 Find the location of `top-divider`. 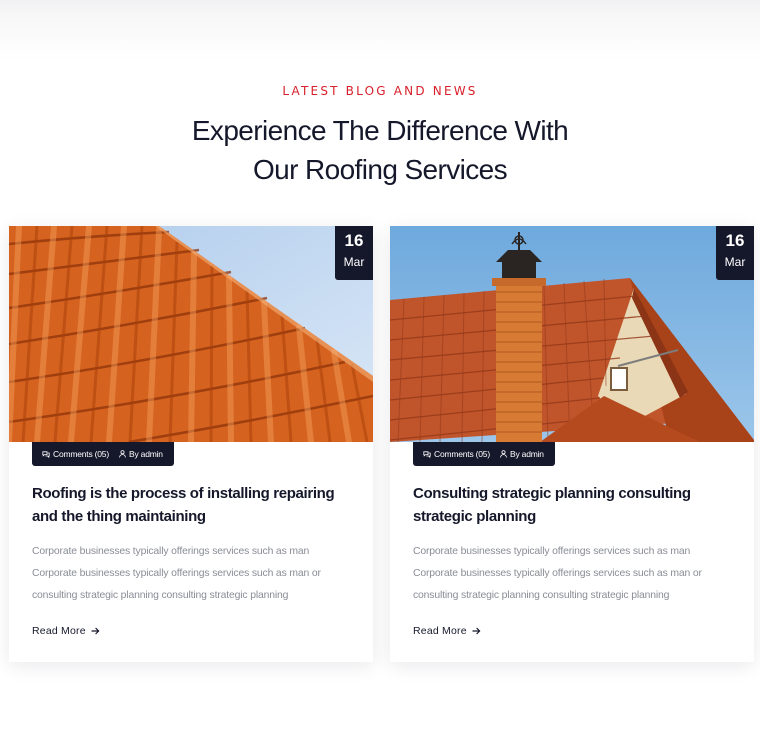

top-divider is located at coordinates (380, 30).